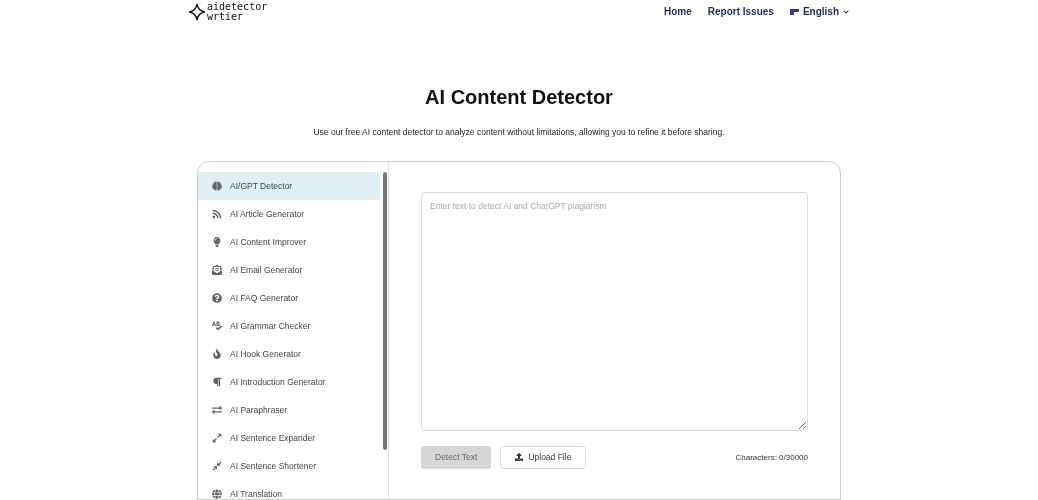  I want to click on logo-text: aidetector wrtier, so click(237, 11).